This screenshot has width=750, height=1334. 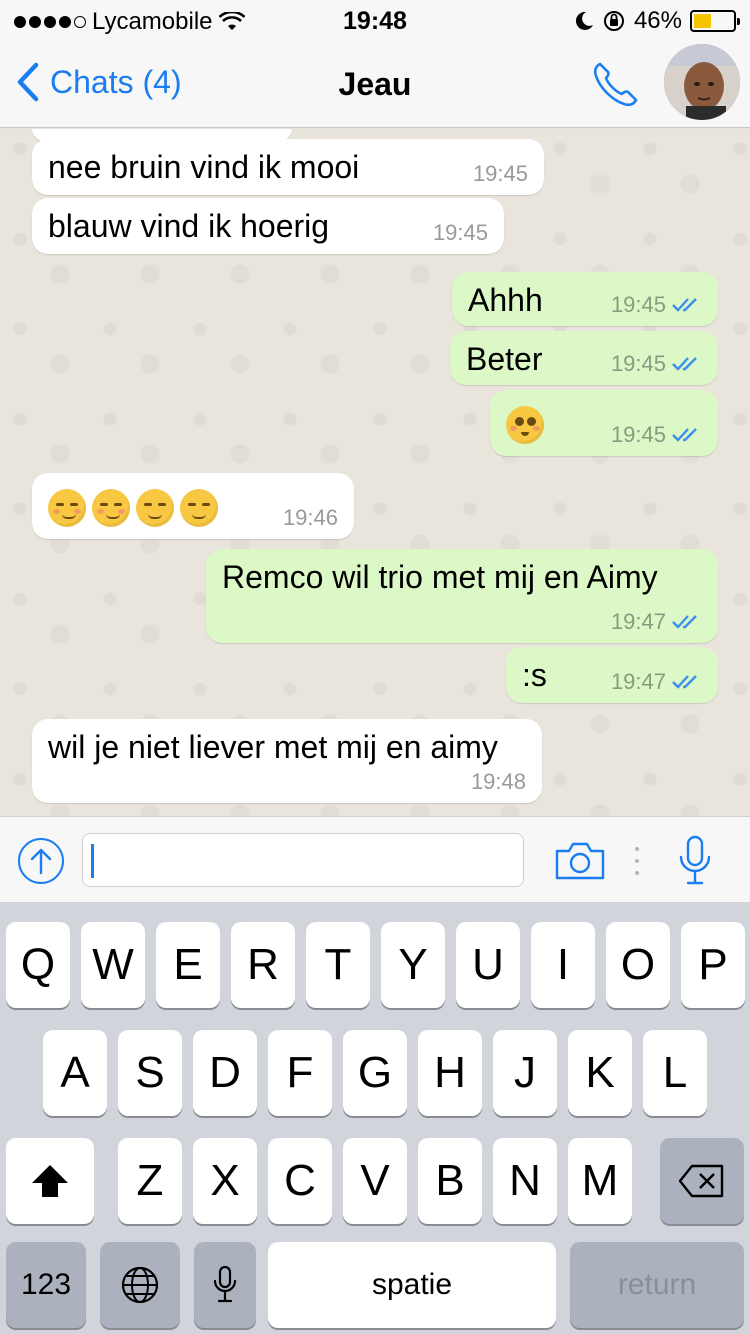 What do you see at coordinates (113, 965) in the screenshot?
I see `key-w: W` at bounding box center [113, 965].